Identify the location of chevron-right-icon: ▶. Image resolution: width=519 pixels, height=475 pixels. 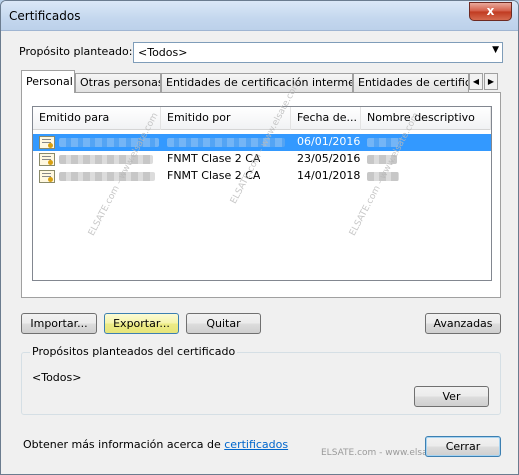
(491, 81).